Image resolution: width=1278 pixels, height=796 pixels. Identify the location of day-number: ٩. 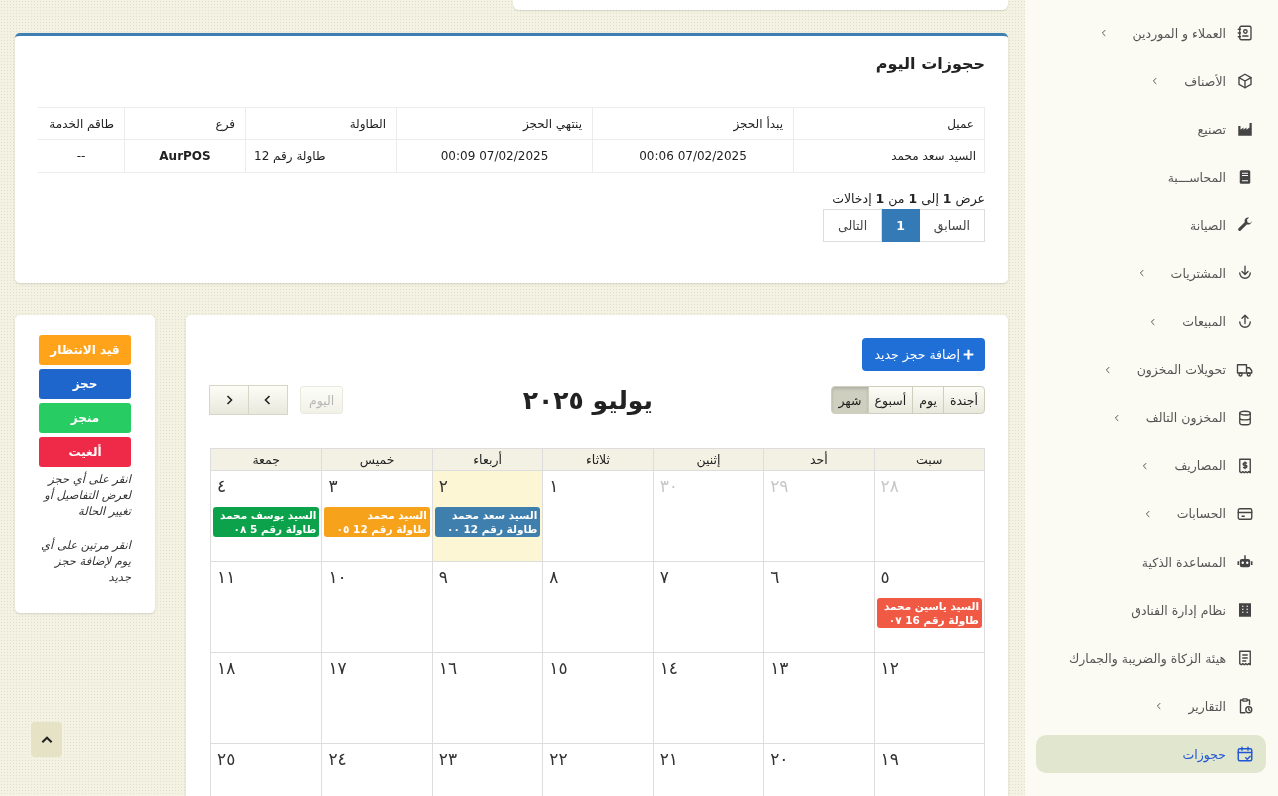
(443, 577).